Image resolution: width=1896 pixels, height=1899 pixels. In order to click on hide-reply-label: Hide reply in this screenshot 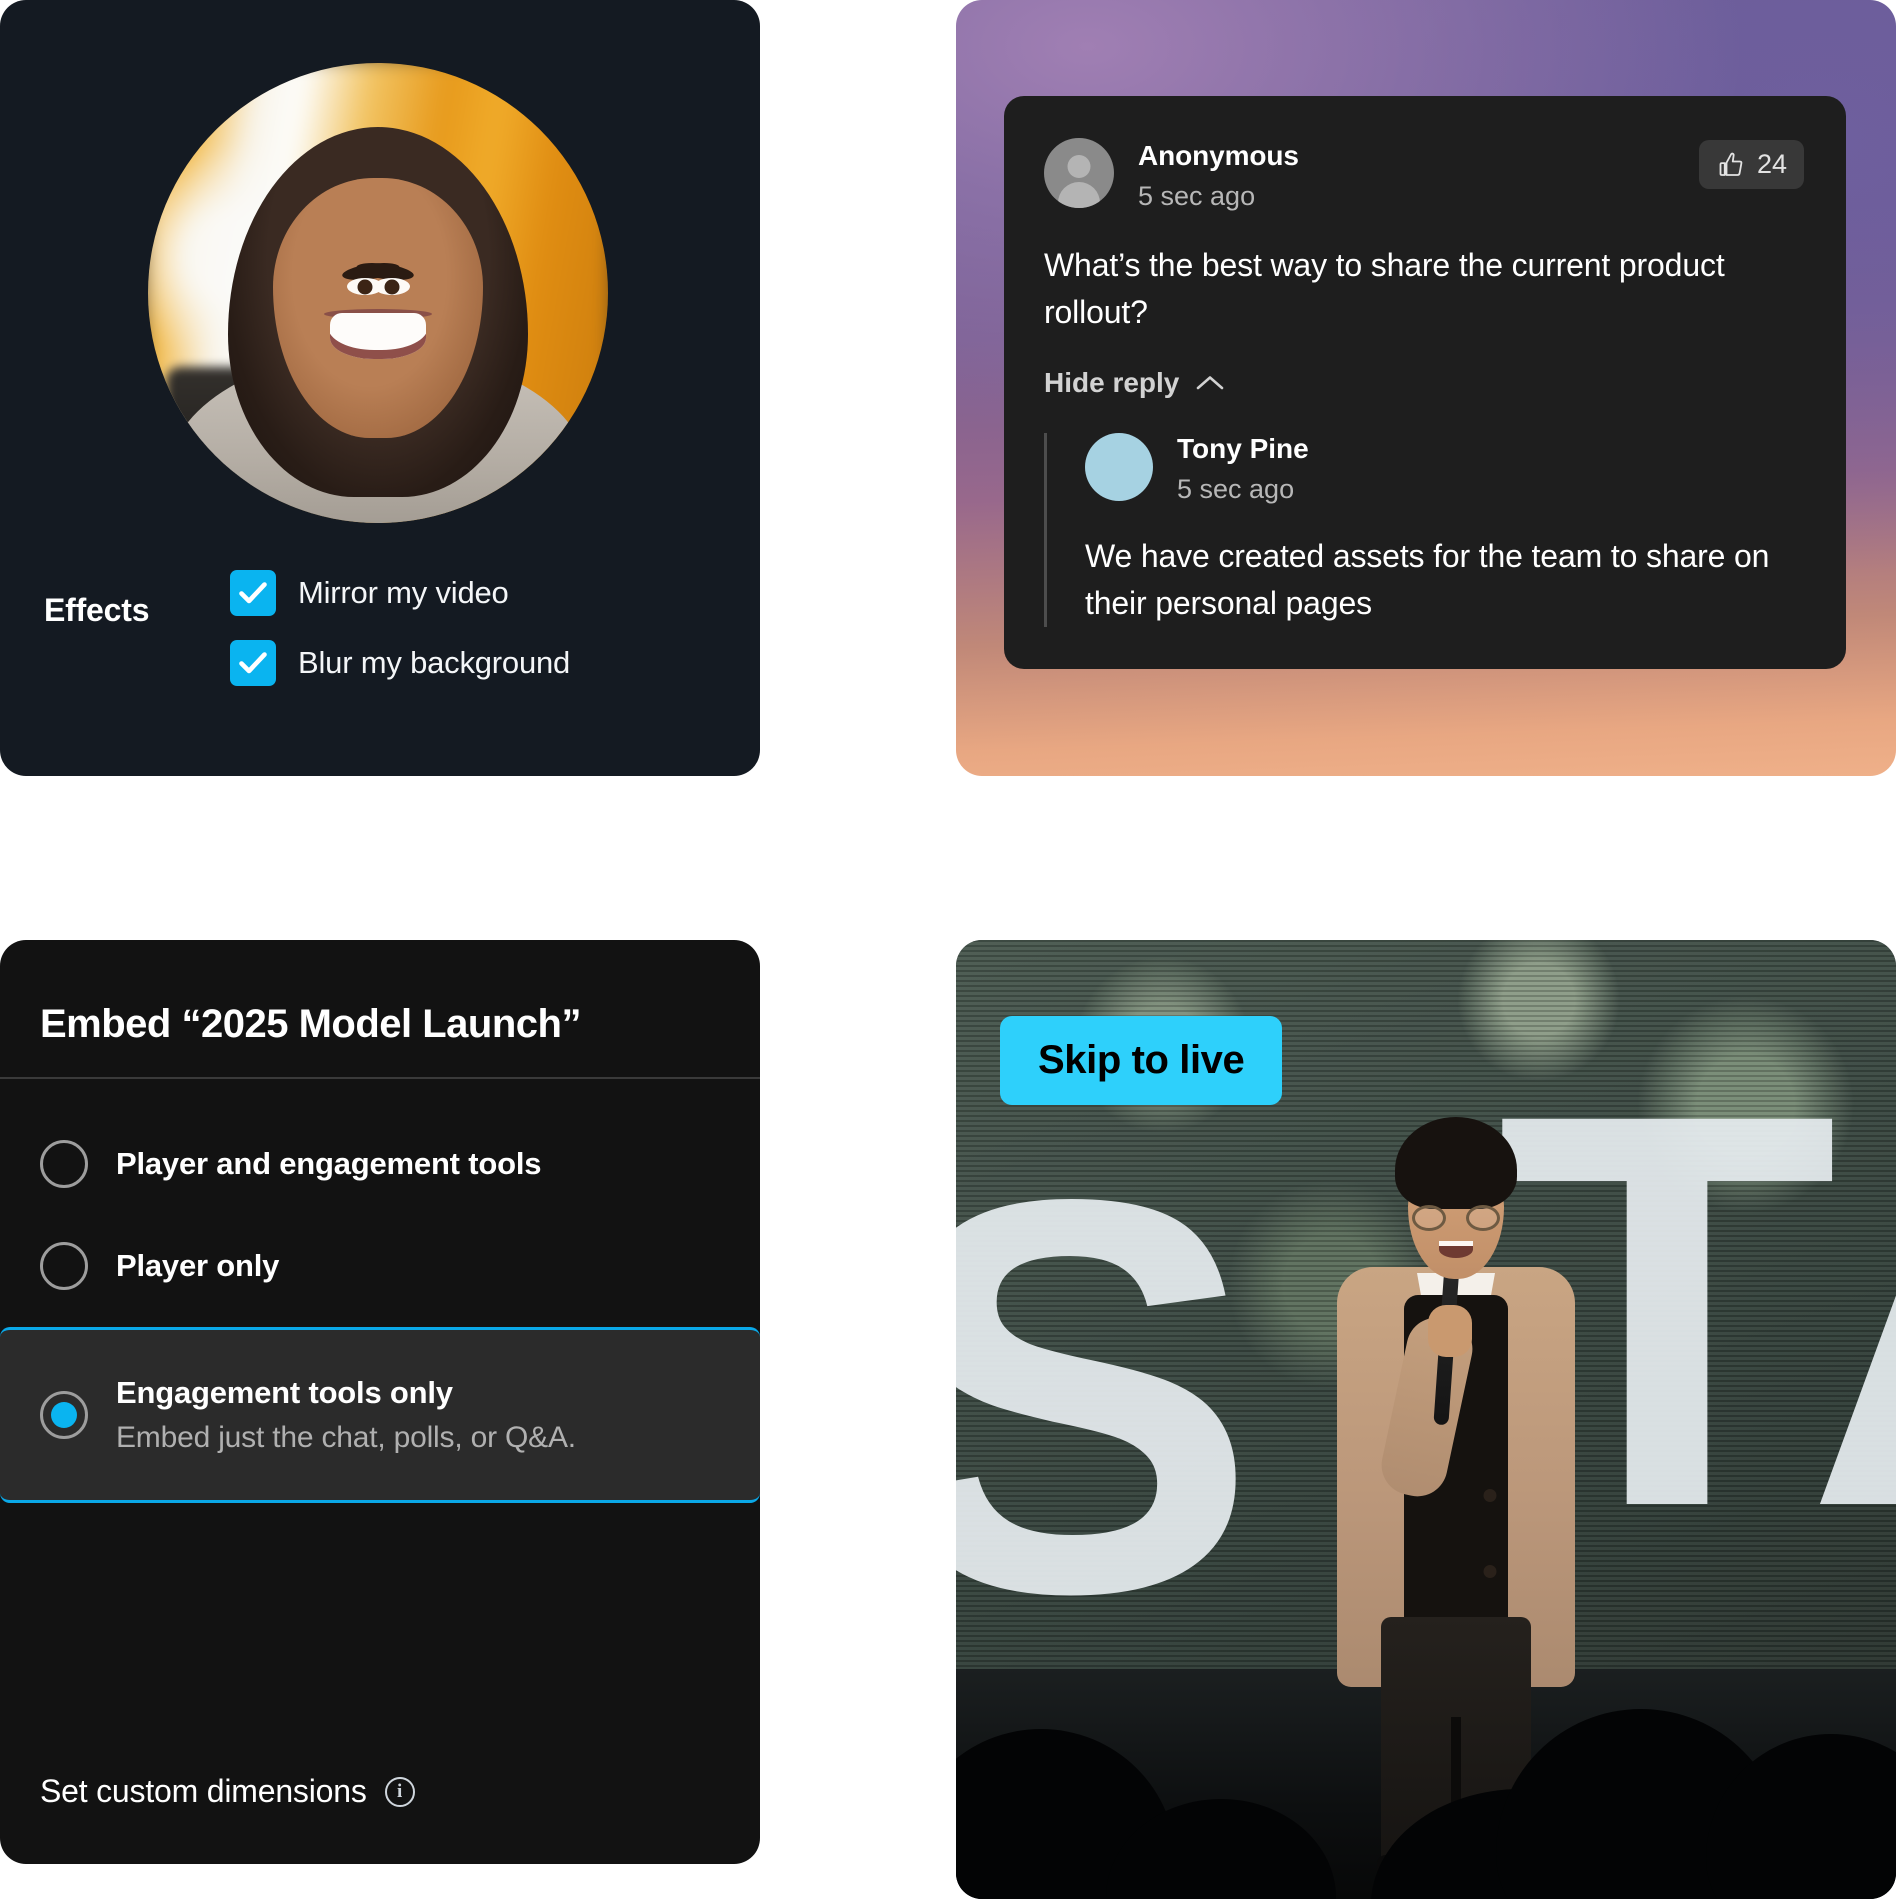, I will do `click(1112, 383)`.